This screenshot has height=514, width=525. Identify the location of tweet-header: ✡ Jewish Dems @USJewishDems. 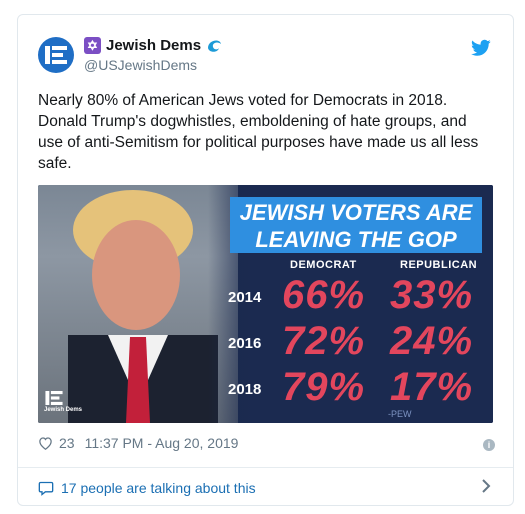
(266, 58).